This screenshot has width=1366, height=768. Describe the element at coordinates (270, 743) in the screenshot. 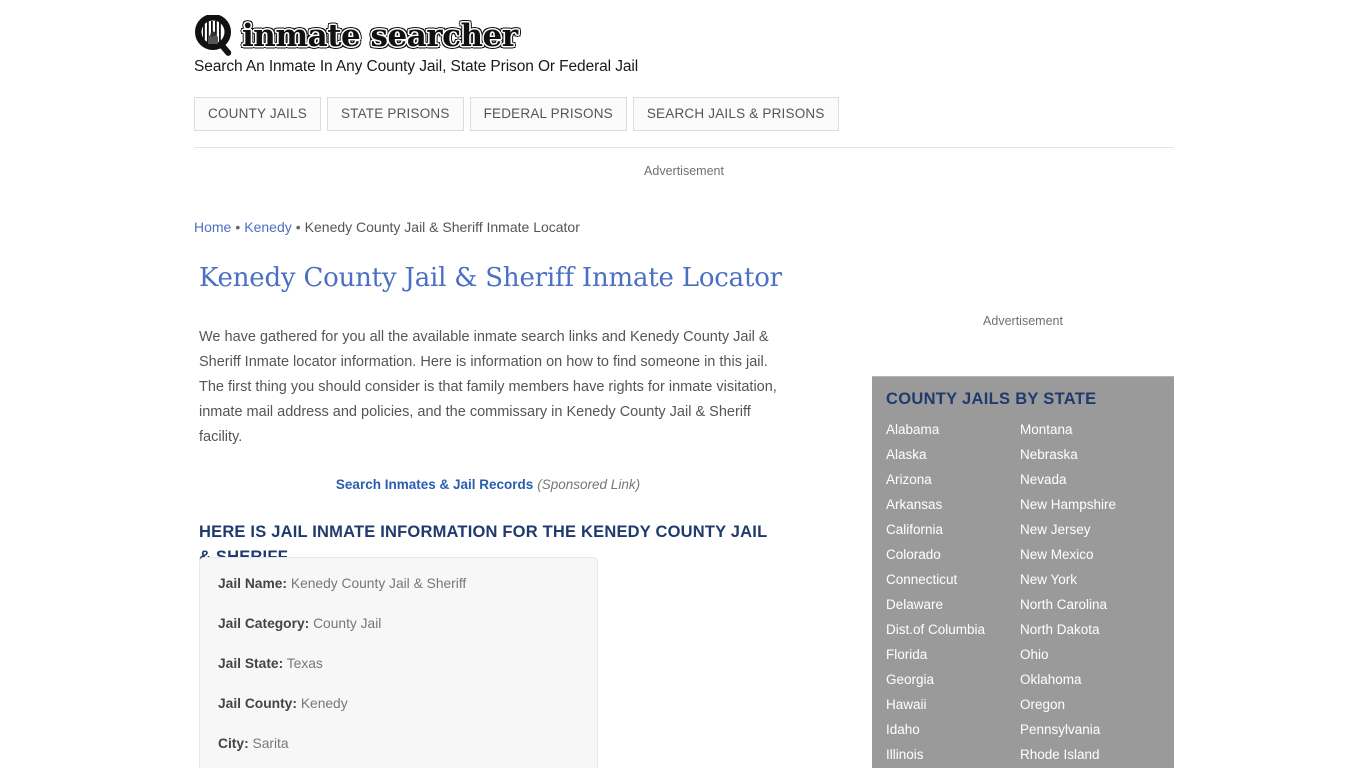

I see `info-value: Sarita` at that location.